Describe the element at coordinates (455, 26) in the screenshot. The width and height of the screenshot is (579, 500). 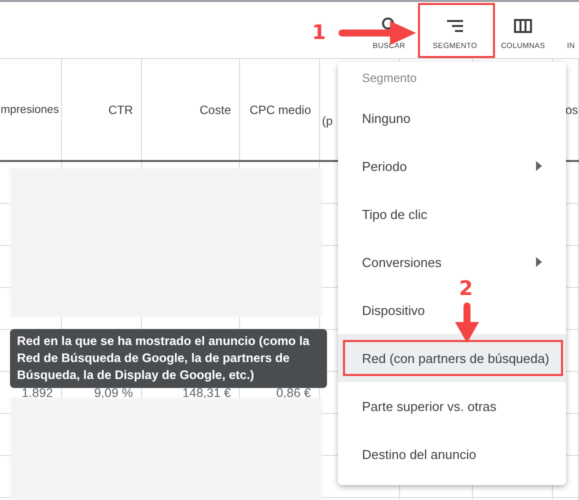
I see `segment-icon` at that location.